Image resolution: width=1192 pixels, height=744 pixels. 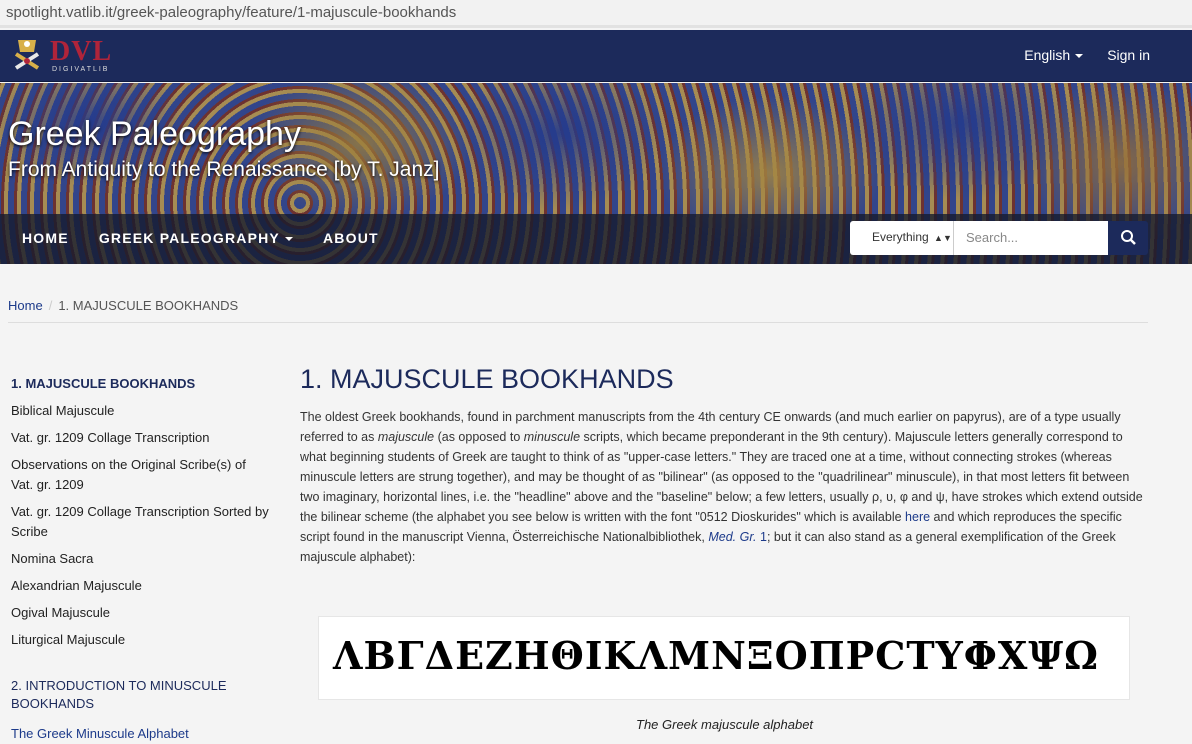 I want to click on search-button, so click(x=1128, y=238).